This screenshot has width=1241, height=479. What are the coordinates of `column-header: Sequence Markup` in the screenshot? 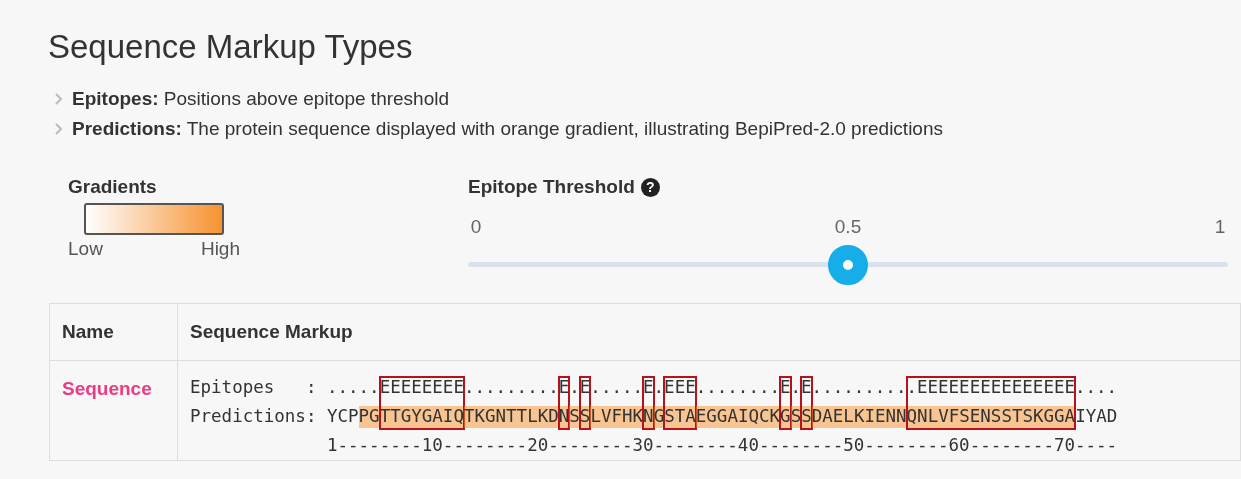 It's located at (709, 332).